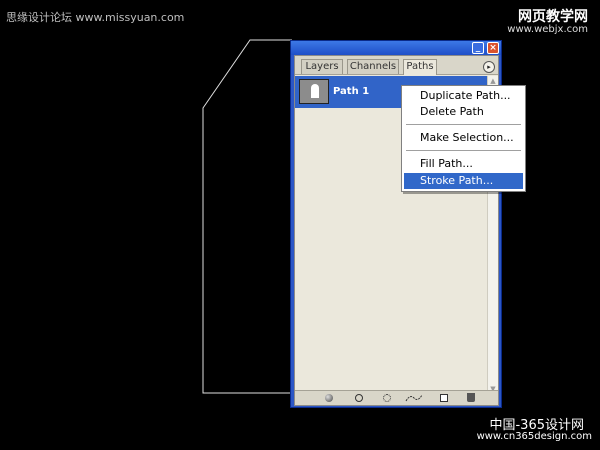  Describe the element at coordinates (463, 112) in the screenshot. I see `menu-item-delete-path: Delete Path` at that location.